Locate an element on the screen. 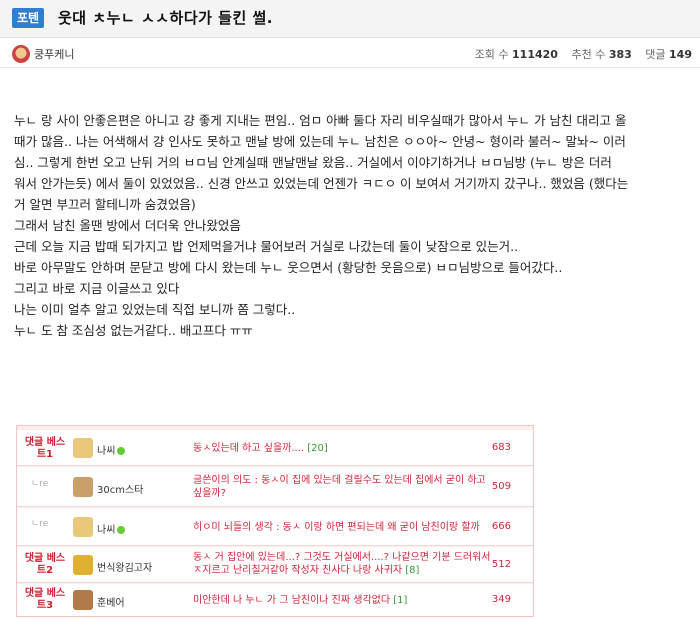 This screenshot has width=700, height=619. vote-count: 666 is located at coordinates (501, 526).